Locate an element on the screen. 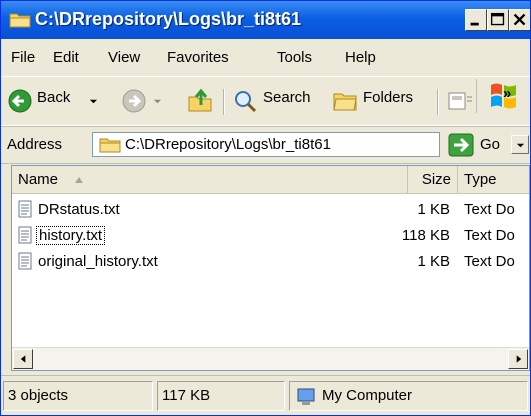 The height and width of the screenshot is (416, 531). close-icon is located at coordinates (519, 19).